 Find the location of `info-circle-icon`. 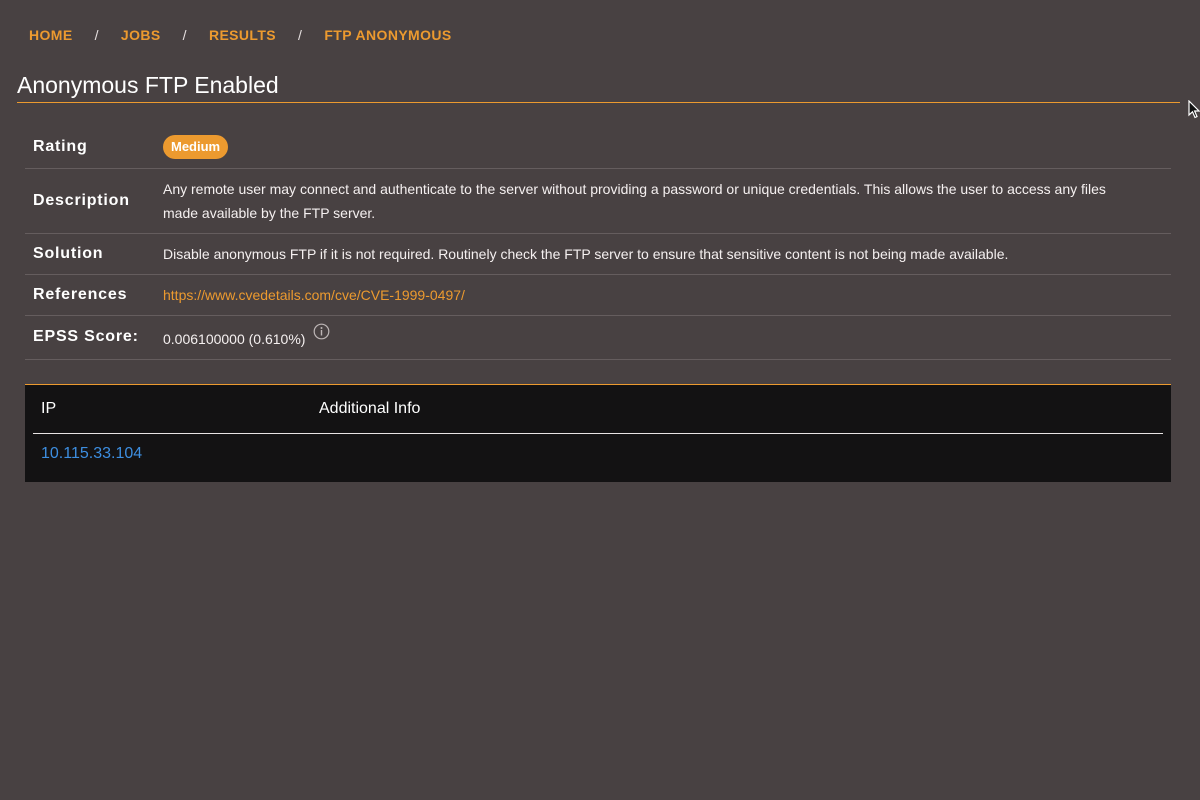

info-circle-icon is located at coordinates (321, 335).